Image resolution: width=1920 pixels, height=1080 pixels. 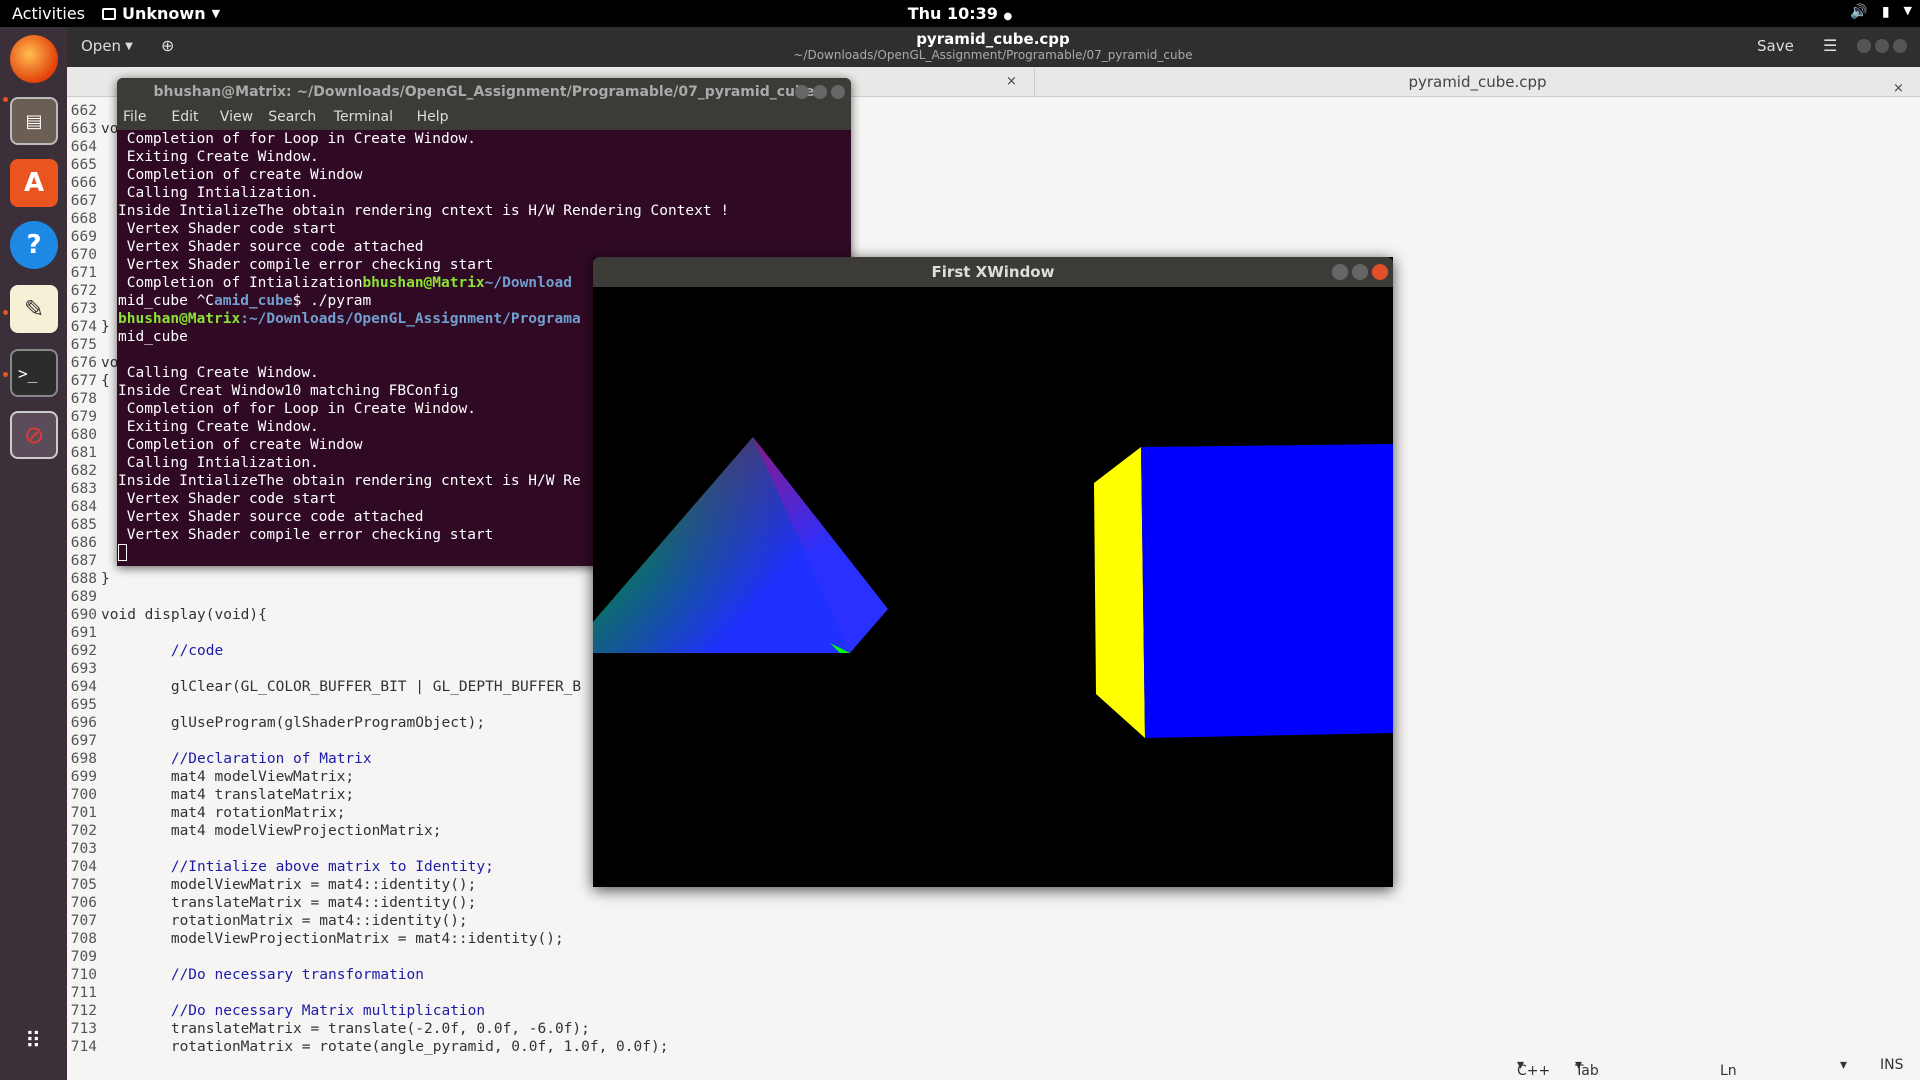 I want to click on line-number: 671, so click(x=83, y=273).